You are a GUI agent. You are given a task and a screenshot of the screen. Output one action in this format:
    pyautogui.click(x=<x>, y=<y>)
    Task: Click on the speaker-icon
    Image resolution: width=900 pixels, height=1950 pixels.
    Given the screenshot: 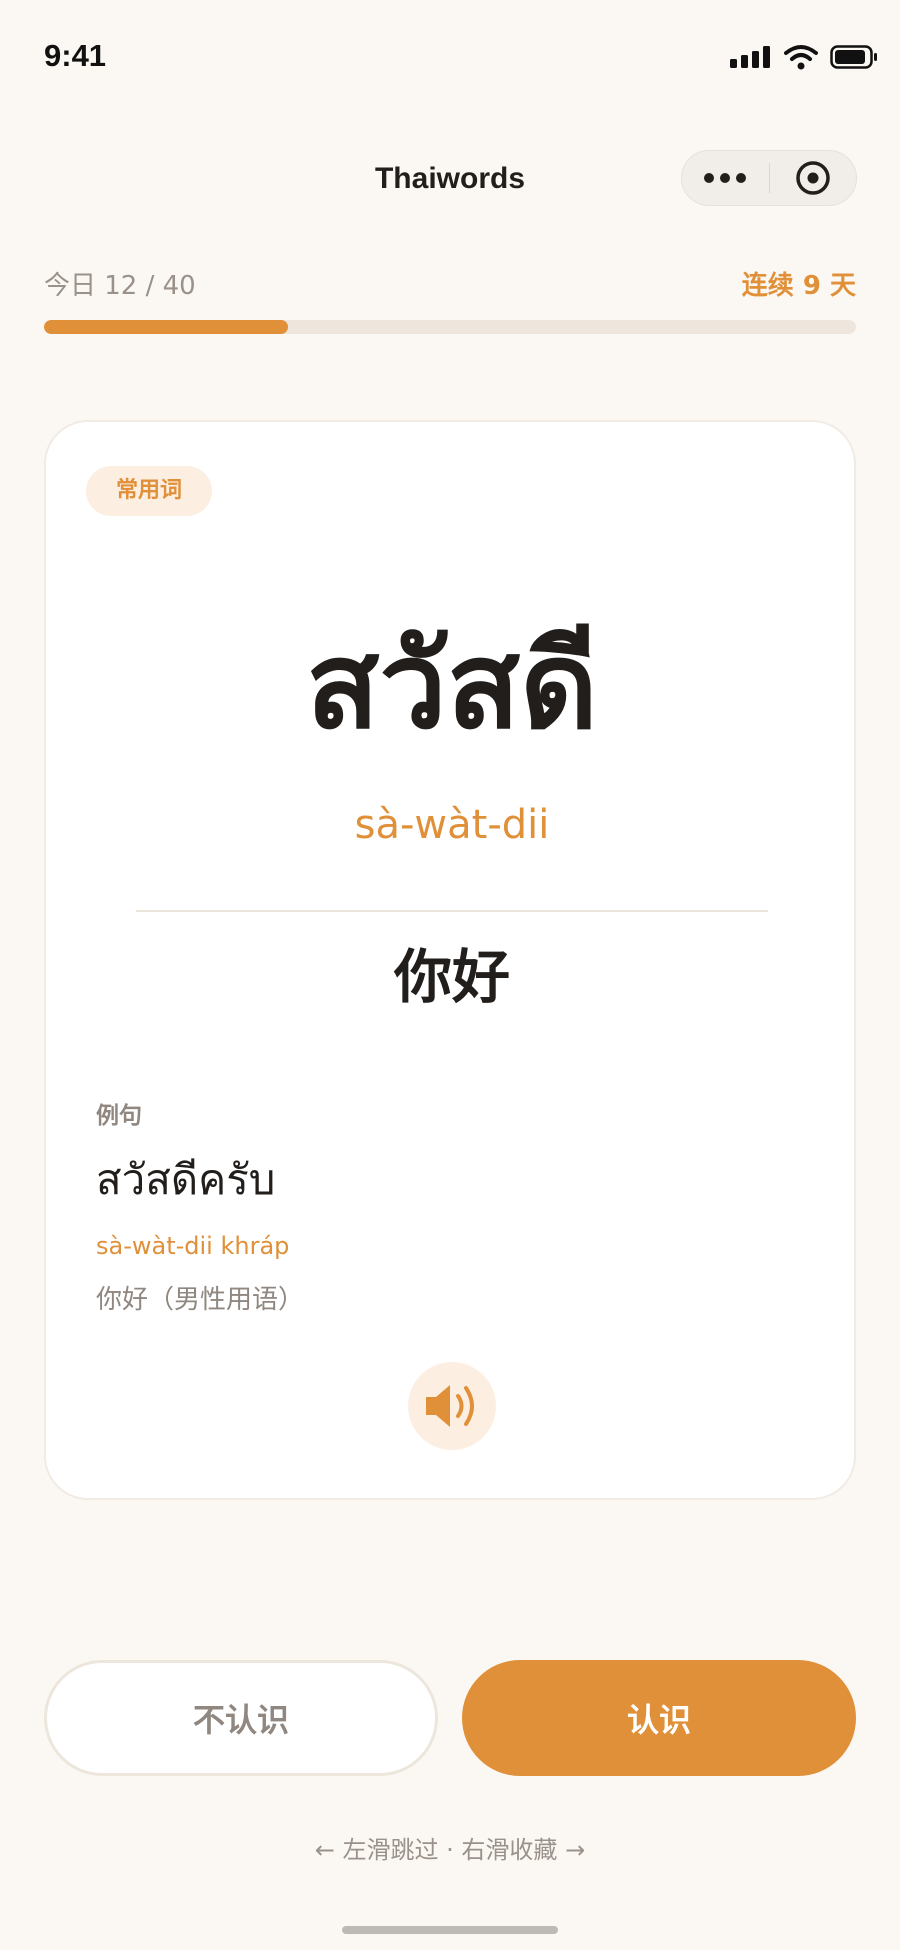 What is the action you would take?
    pyautogui.click(x=450, y=1406)
    